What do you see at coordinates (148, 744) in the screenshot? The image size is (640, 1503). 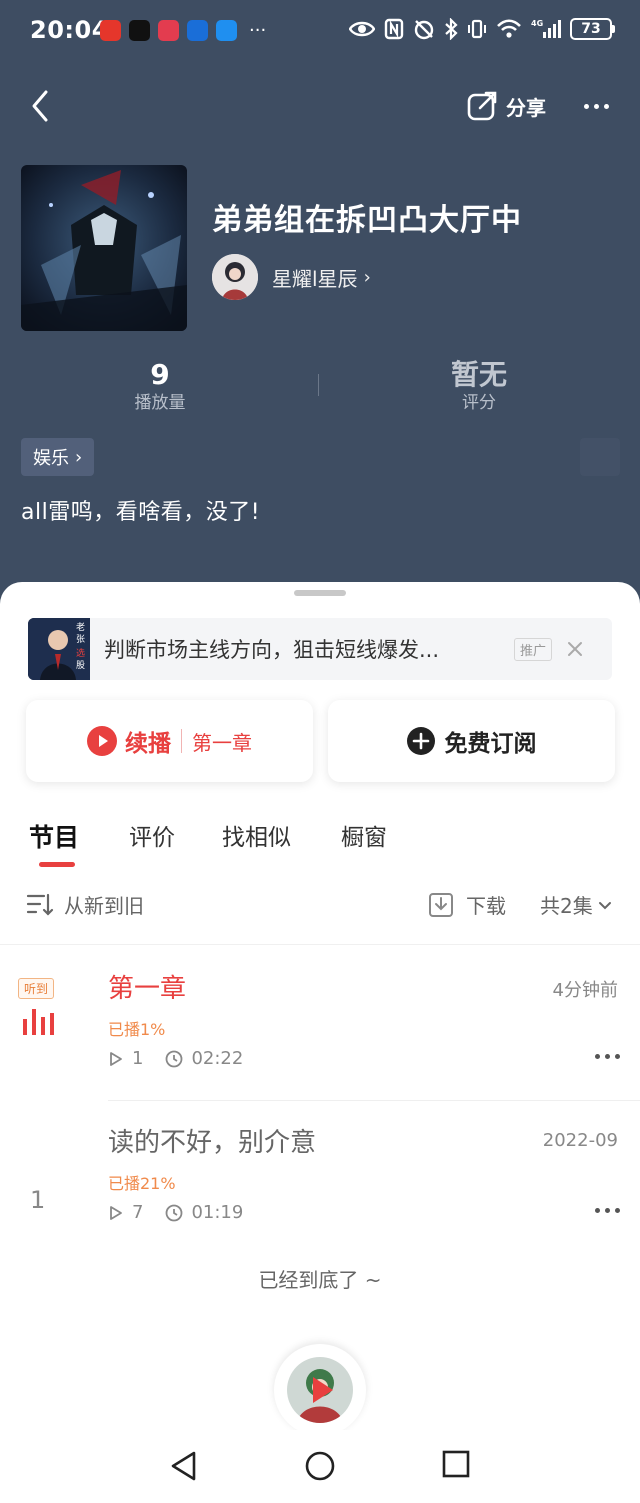 I see `resume-label: 续播` at bounding box center [148, 744].